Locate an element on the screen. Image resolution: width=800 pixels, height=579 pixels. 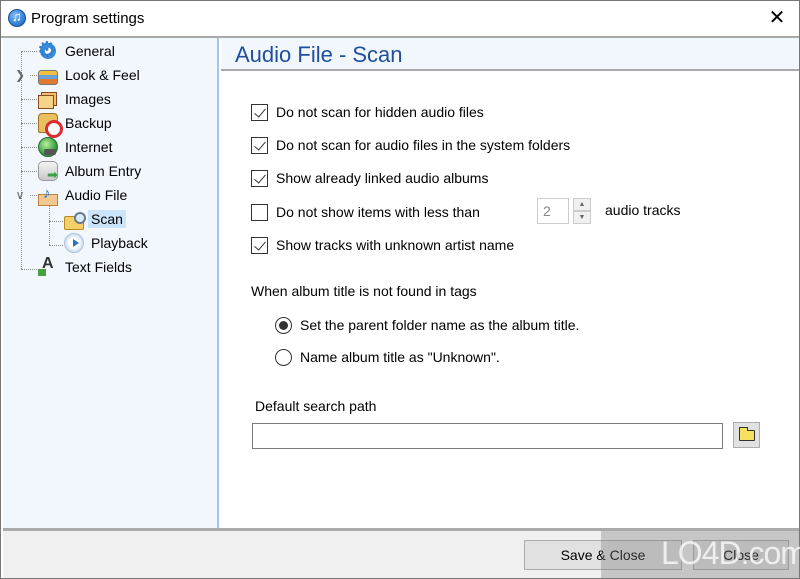
watermark-overlay: LO4D.com is located at coordinates (700, 555).